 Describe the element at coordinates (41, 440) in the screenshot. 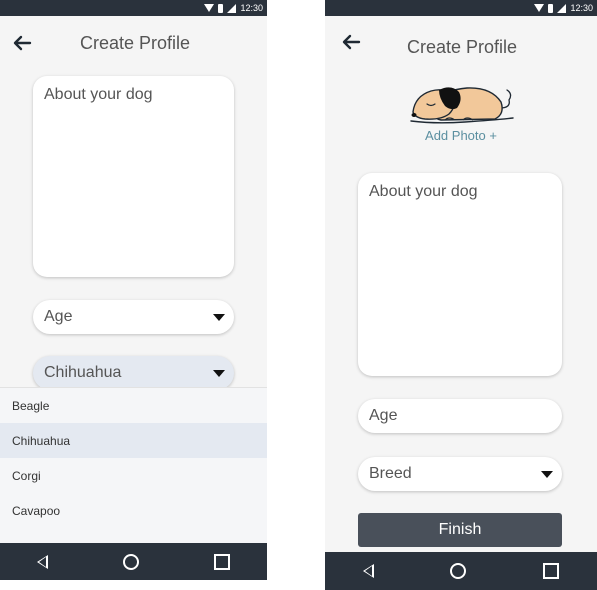

I see `breed-option-label: Chihuahua` at that location.